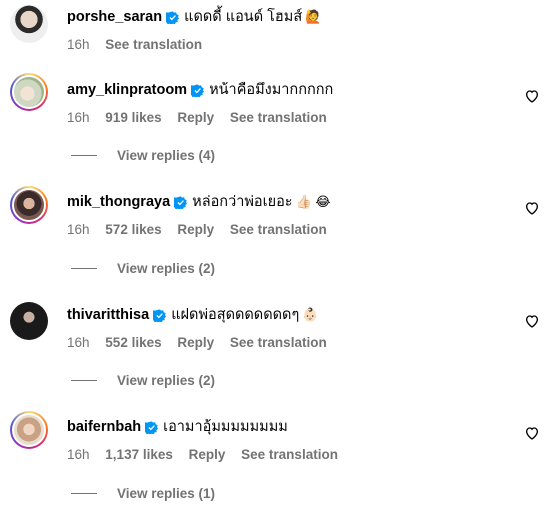 The image size is (552, 517). I want to click on comment-text: หล่อกว่าพ่อเยอะ, so click(242, 202).